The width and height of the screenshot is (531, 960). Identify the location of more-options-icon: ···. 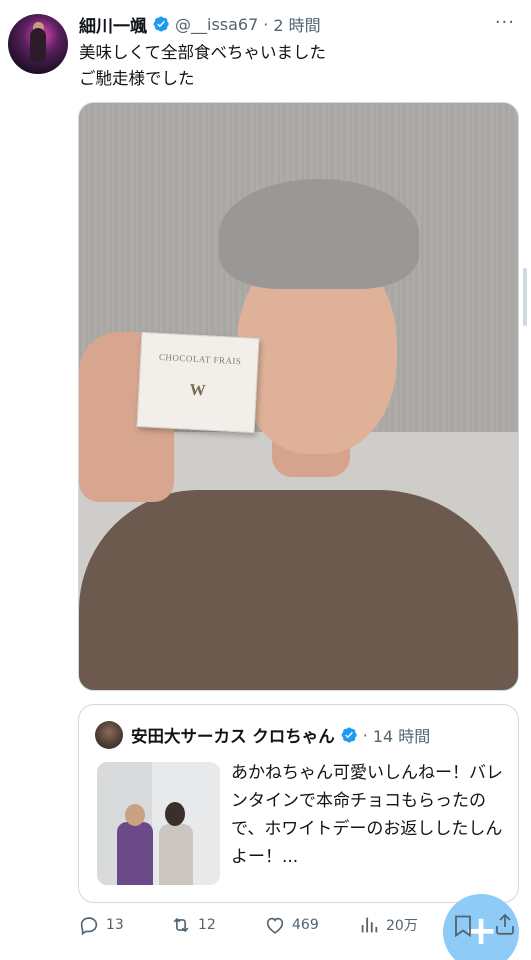
(505, 22).